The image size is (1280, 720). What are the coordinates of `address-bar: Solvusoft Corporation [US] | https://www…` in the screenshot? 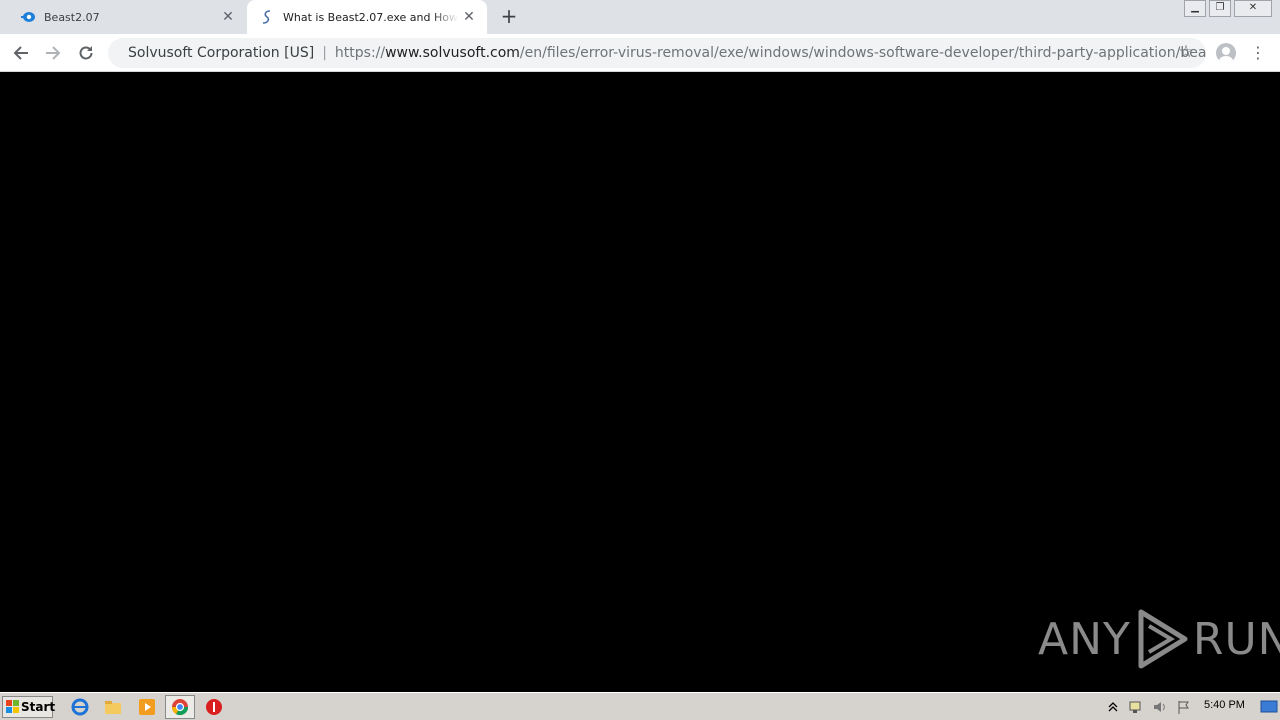 It's located at (657, 53).